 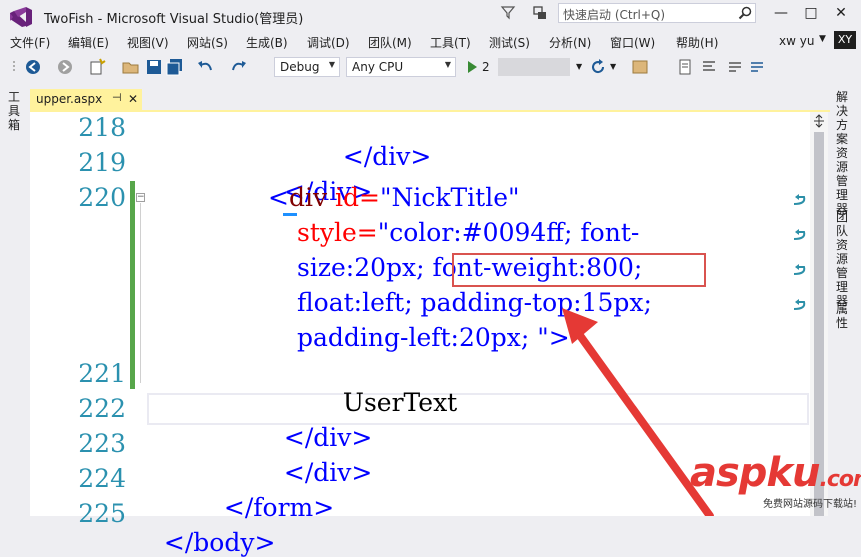 What do you see at coordinates (154, 67) in the screenshot?
I see `save-icon` at bounding box center [154, 67].